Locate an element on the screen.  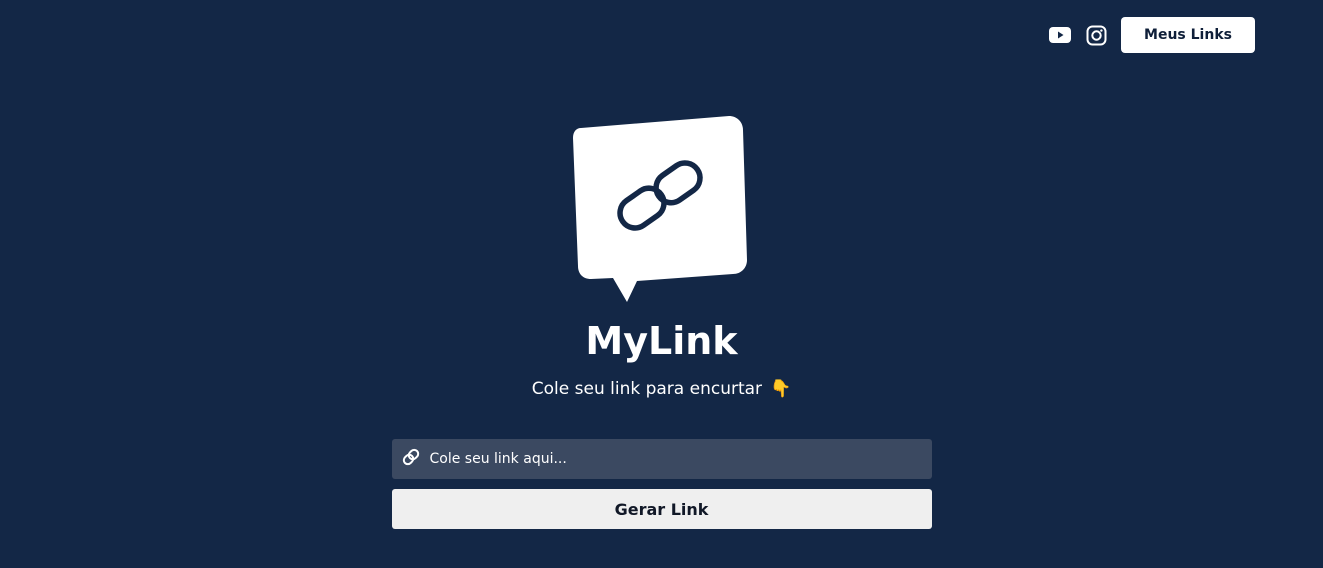
my-links-button: Meus Links is located at coordinates (1188, 35).